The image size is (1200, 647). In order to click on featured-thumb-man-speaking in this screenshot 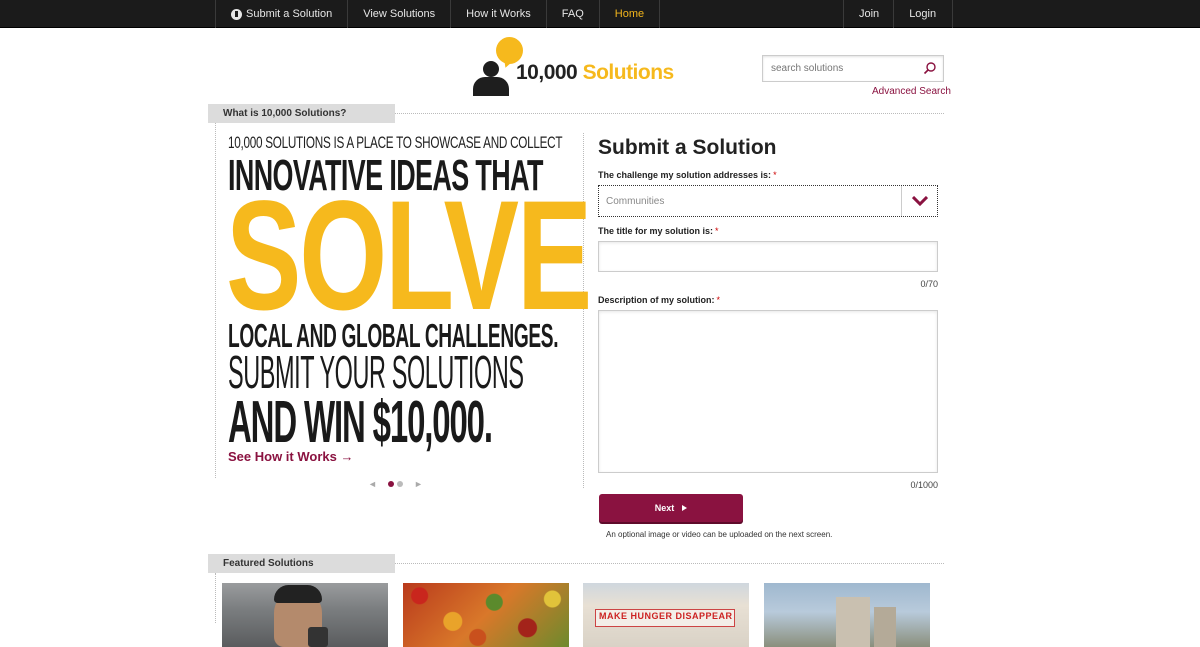, I will do `click(305, 615)`.